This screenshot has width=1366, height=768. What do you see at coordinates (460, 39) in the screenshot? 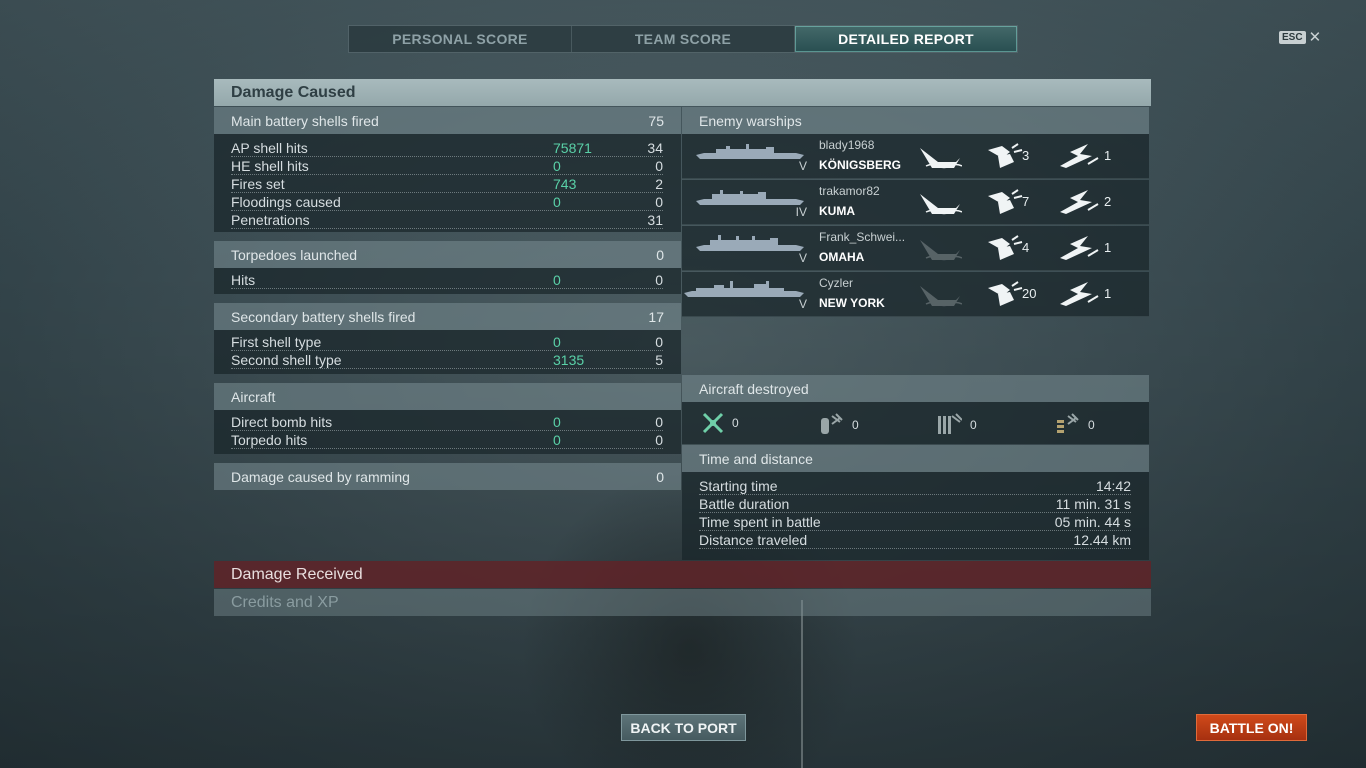
I see `tab-personal-score: PERSONAL SCORE` at bounding box center [460, 39].